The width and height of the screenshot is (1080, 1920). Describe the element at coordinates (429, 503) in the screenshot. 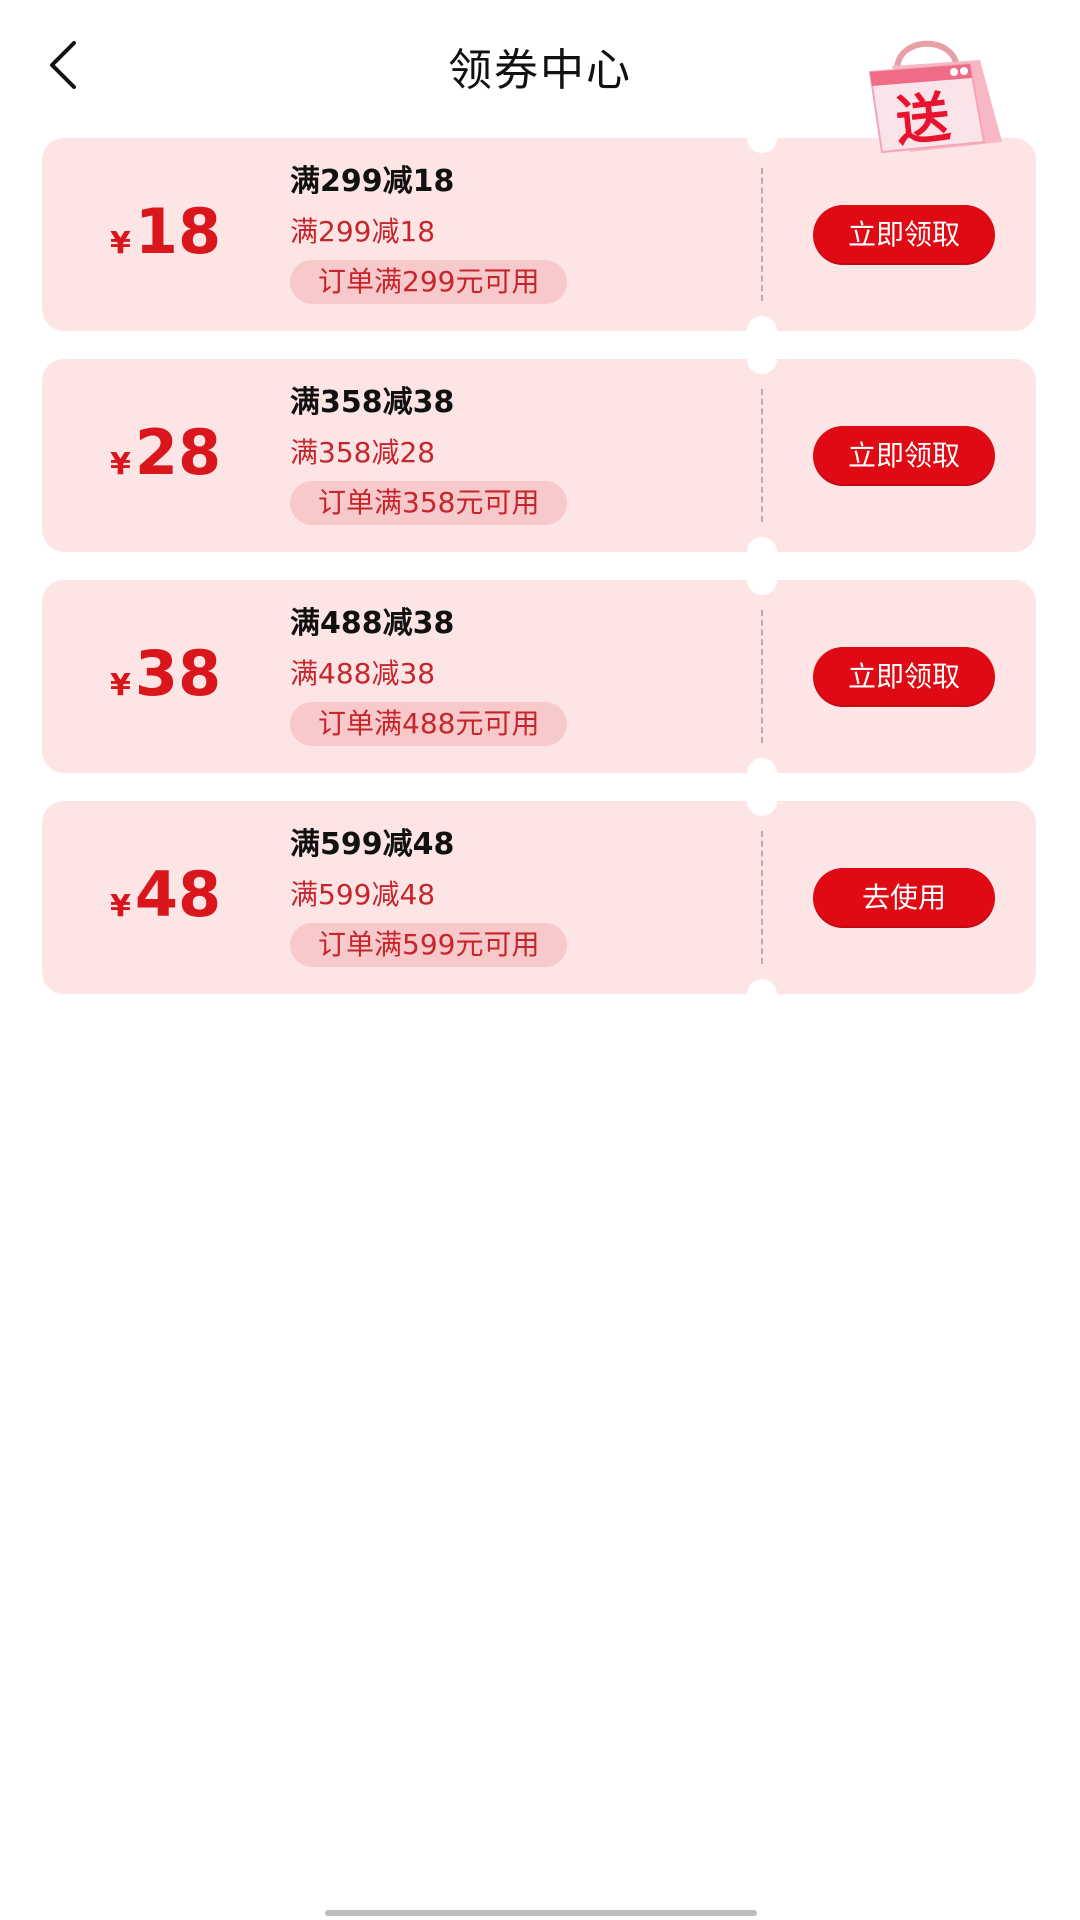

I see `coupon-condition: 订单满358元可用` at that location.